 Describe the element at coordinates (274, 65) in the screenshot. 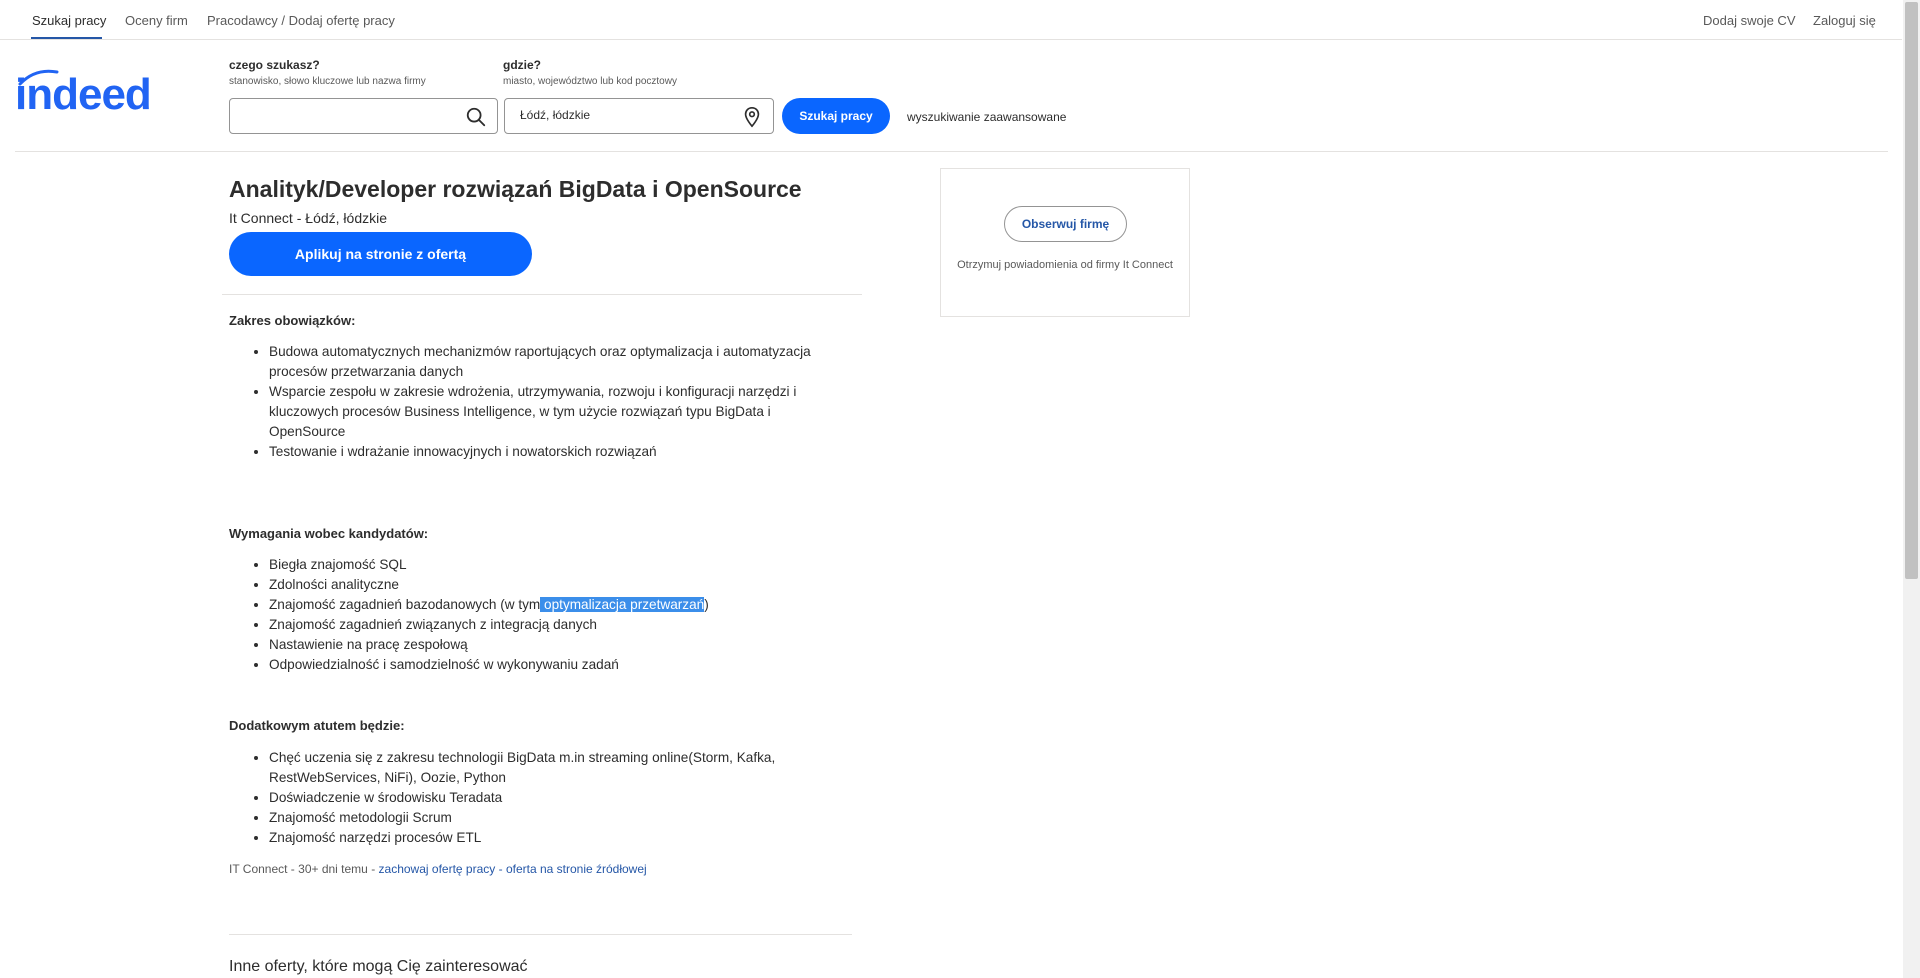

I see `what-label: czego szukasz?` at that location.